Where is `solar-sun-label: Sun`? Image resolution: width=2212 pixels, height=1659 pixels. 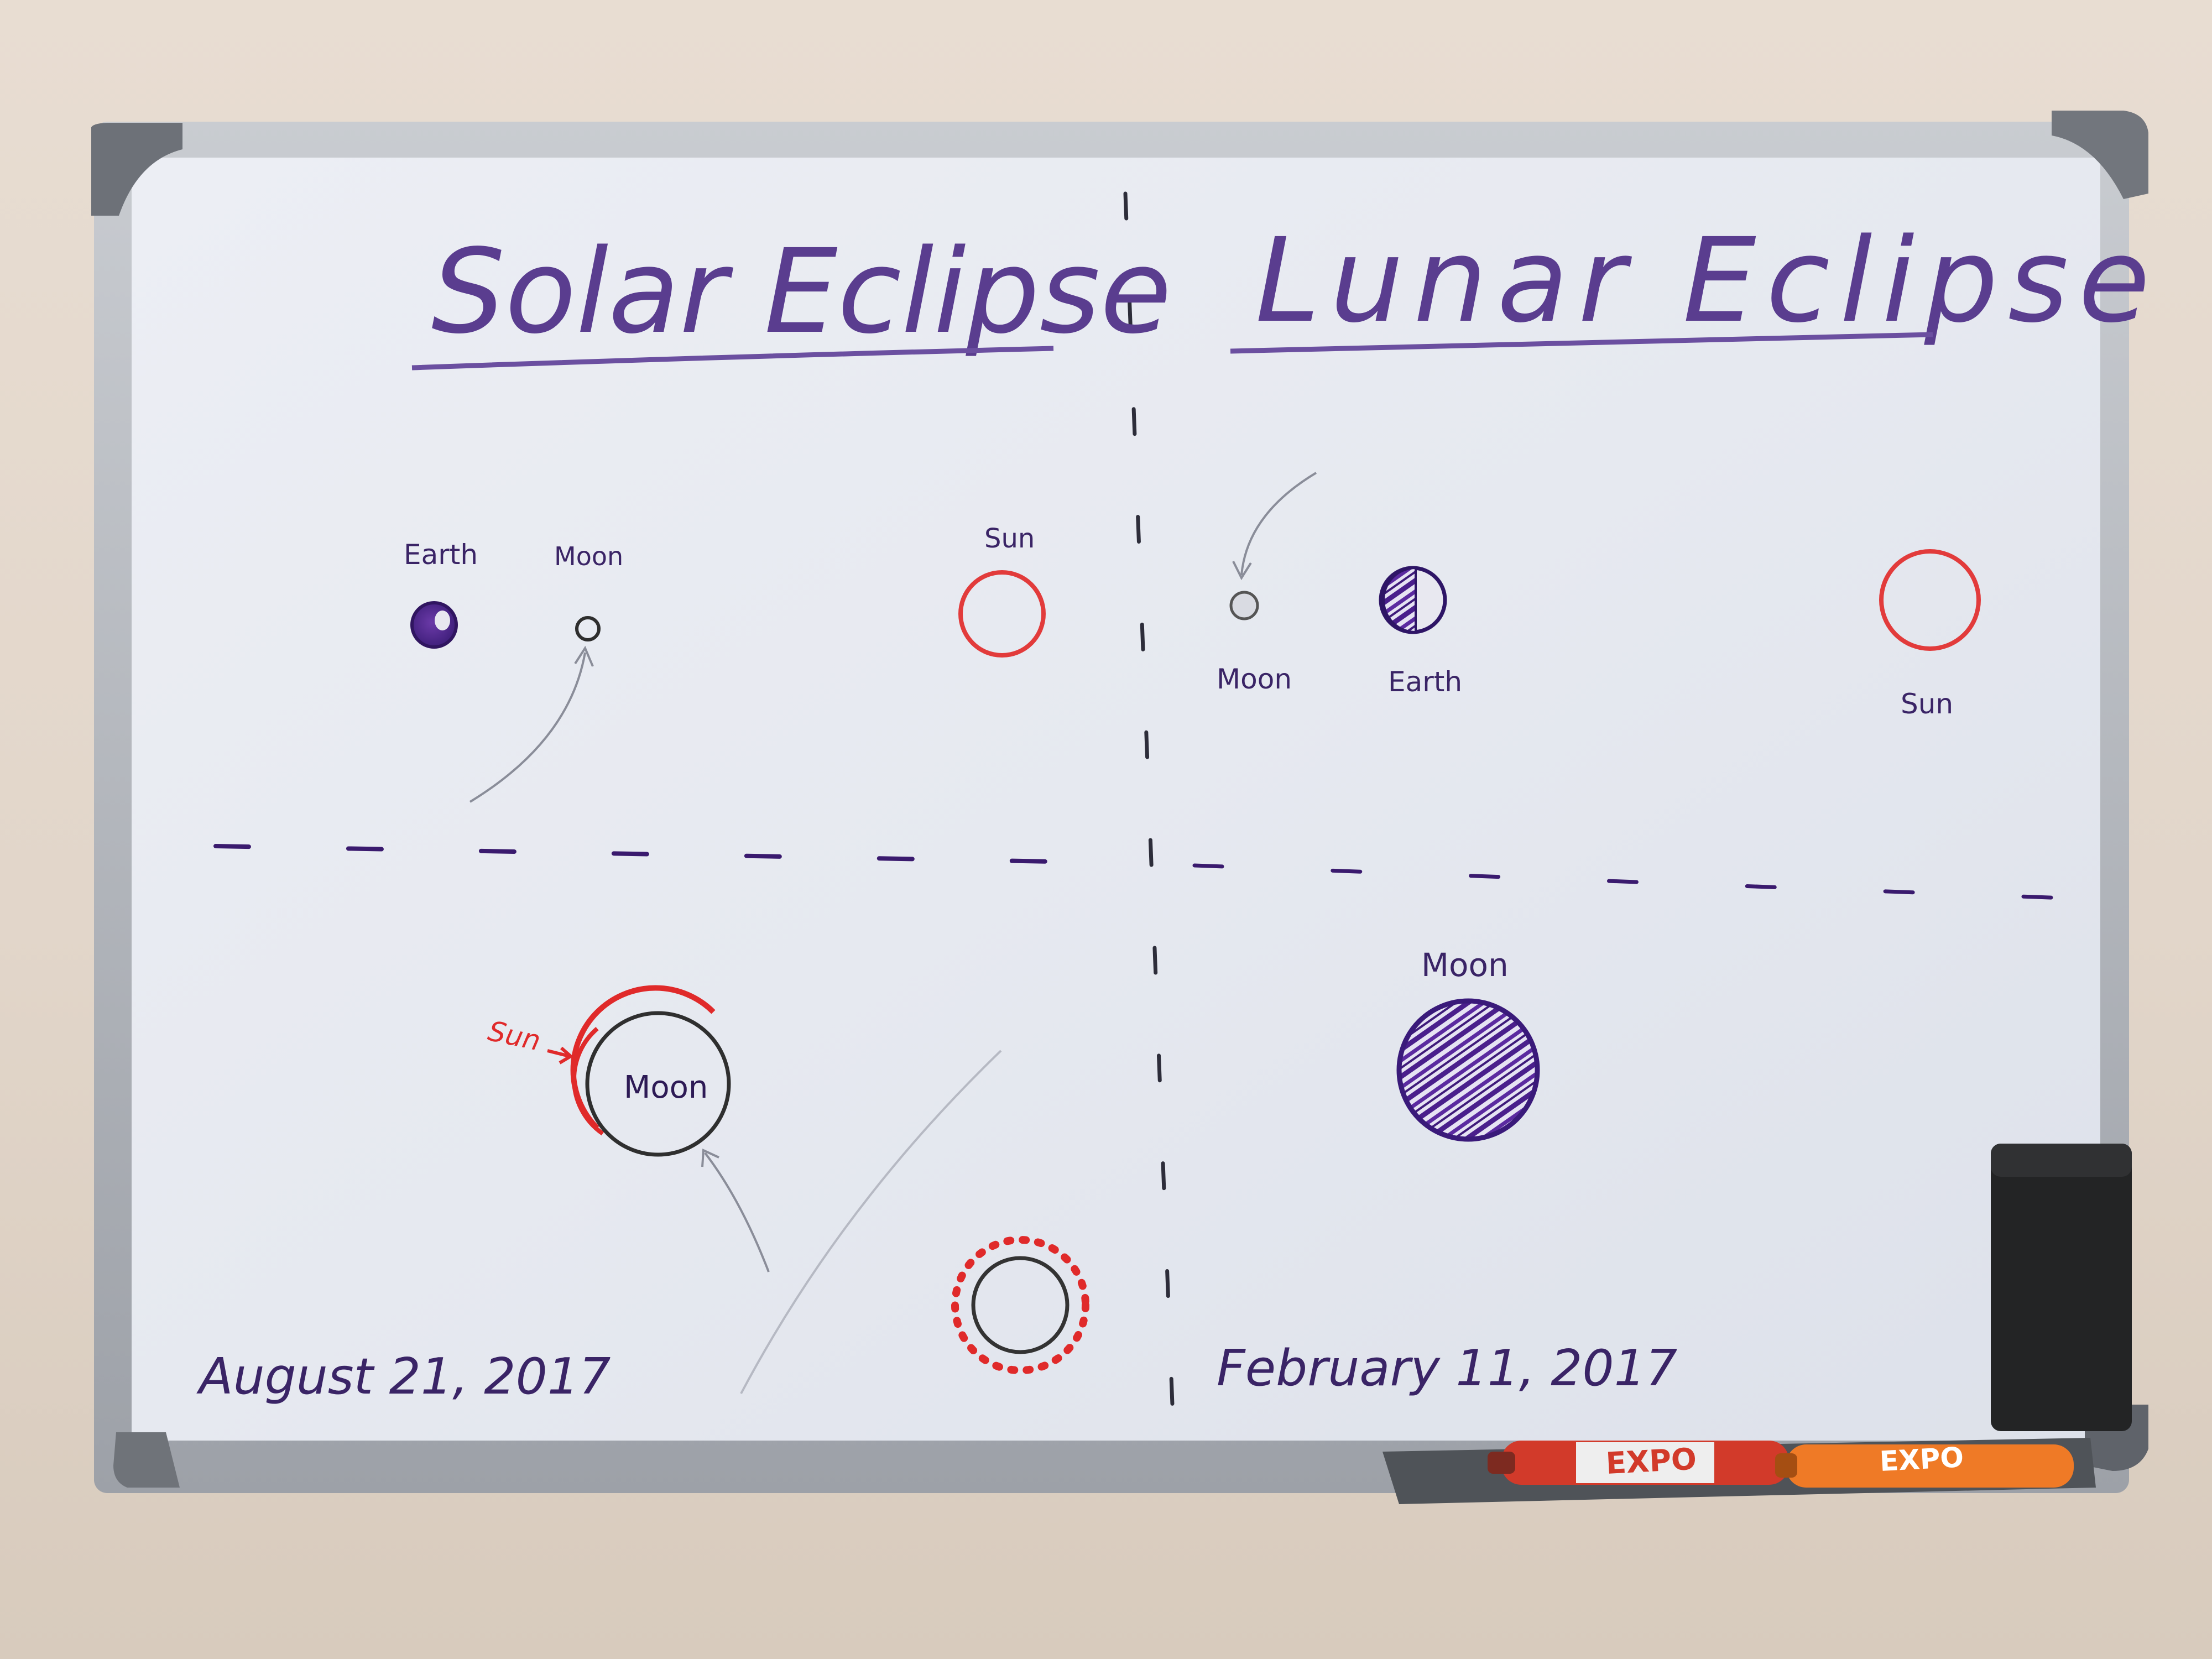
solar-sun-label: Sun is located at coordinates (1010, 539).